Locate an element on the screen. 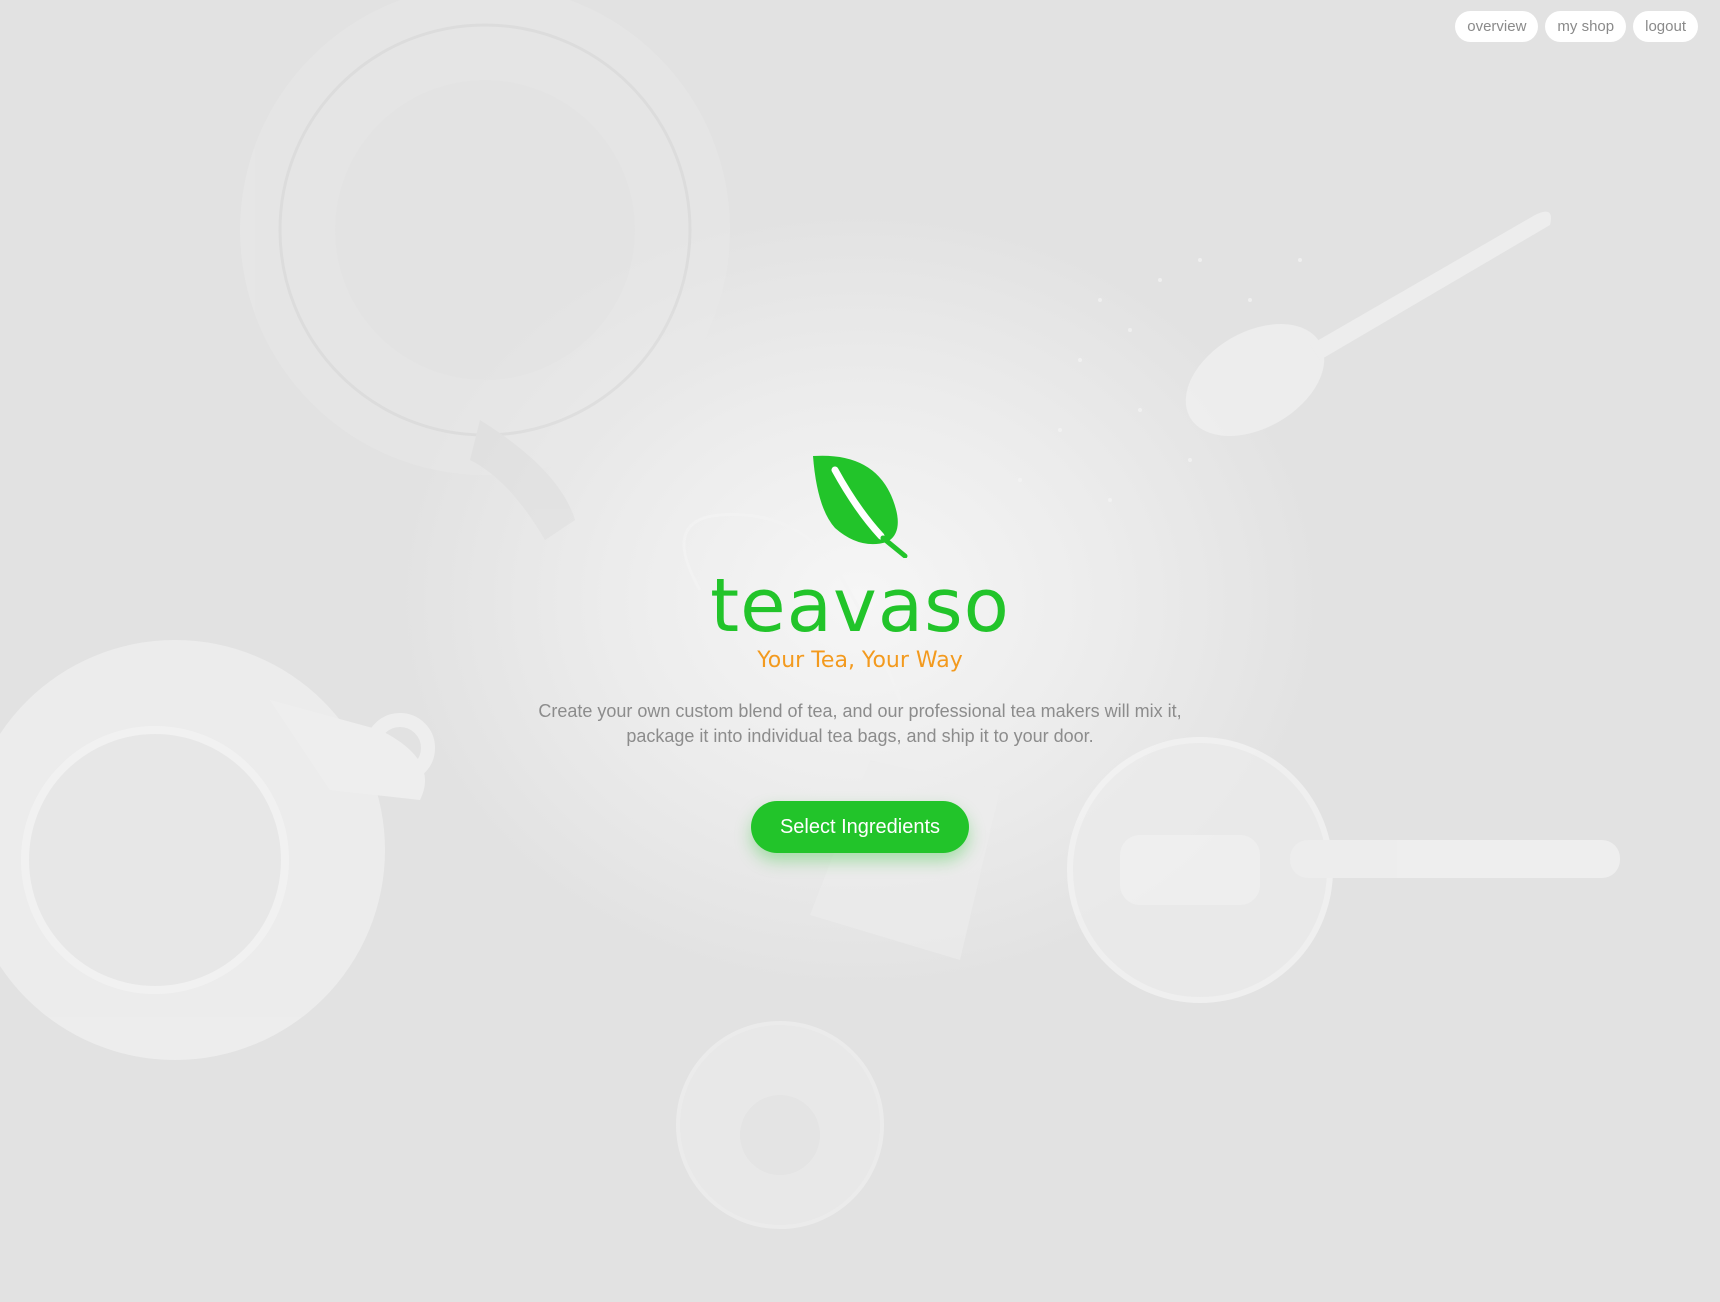  leaf-icon is located at coordinates (860, 506).